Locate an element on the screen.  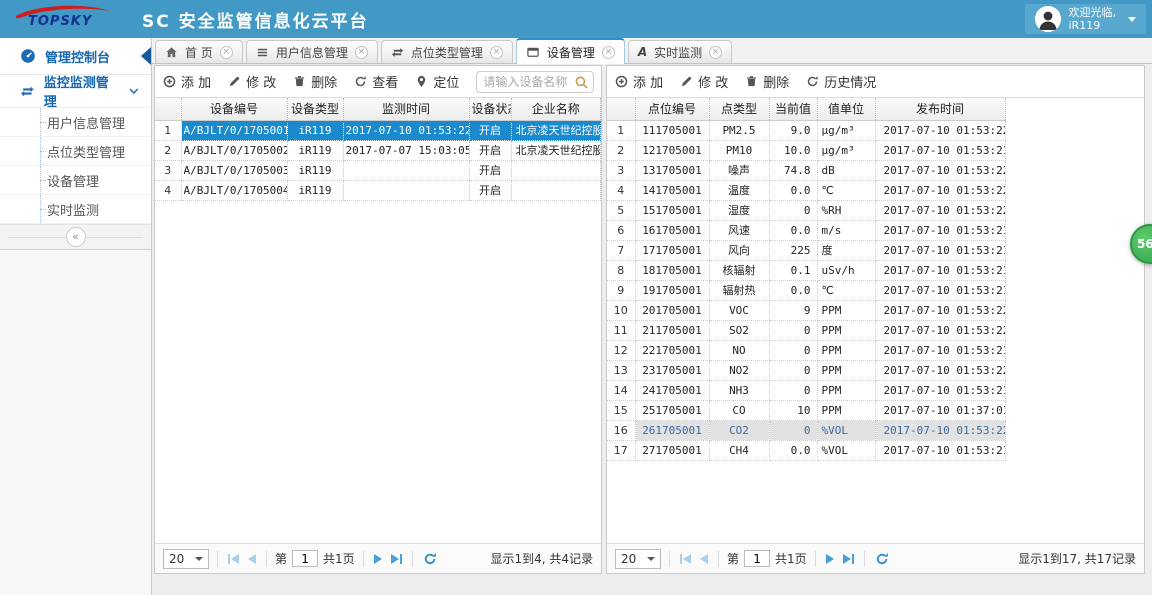
table-row: 12 221705001 NO 0 PPM 2017-07-10 01:53:21 is located at coordinates (806, 350).